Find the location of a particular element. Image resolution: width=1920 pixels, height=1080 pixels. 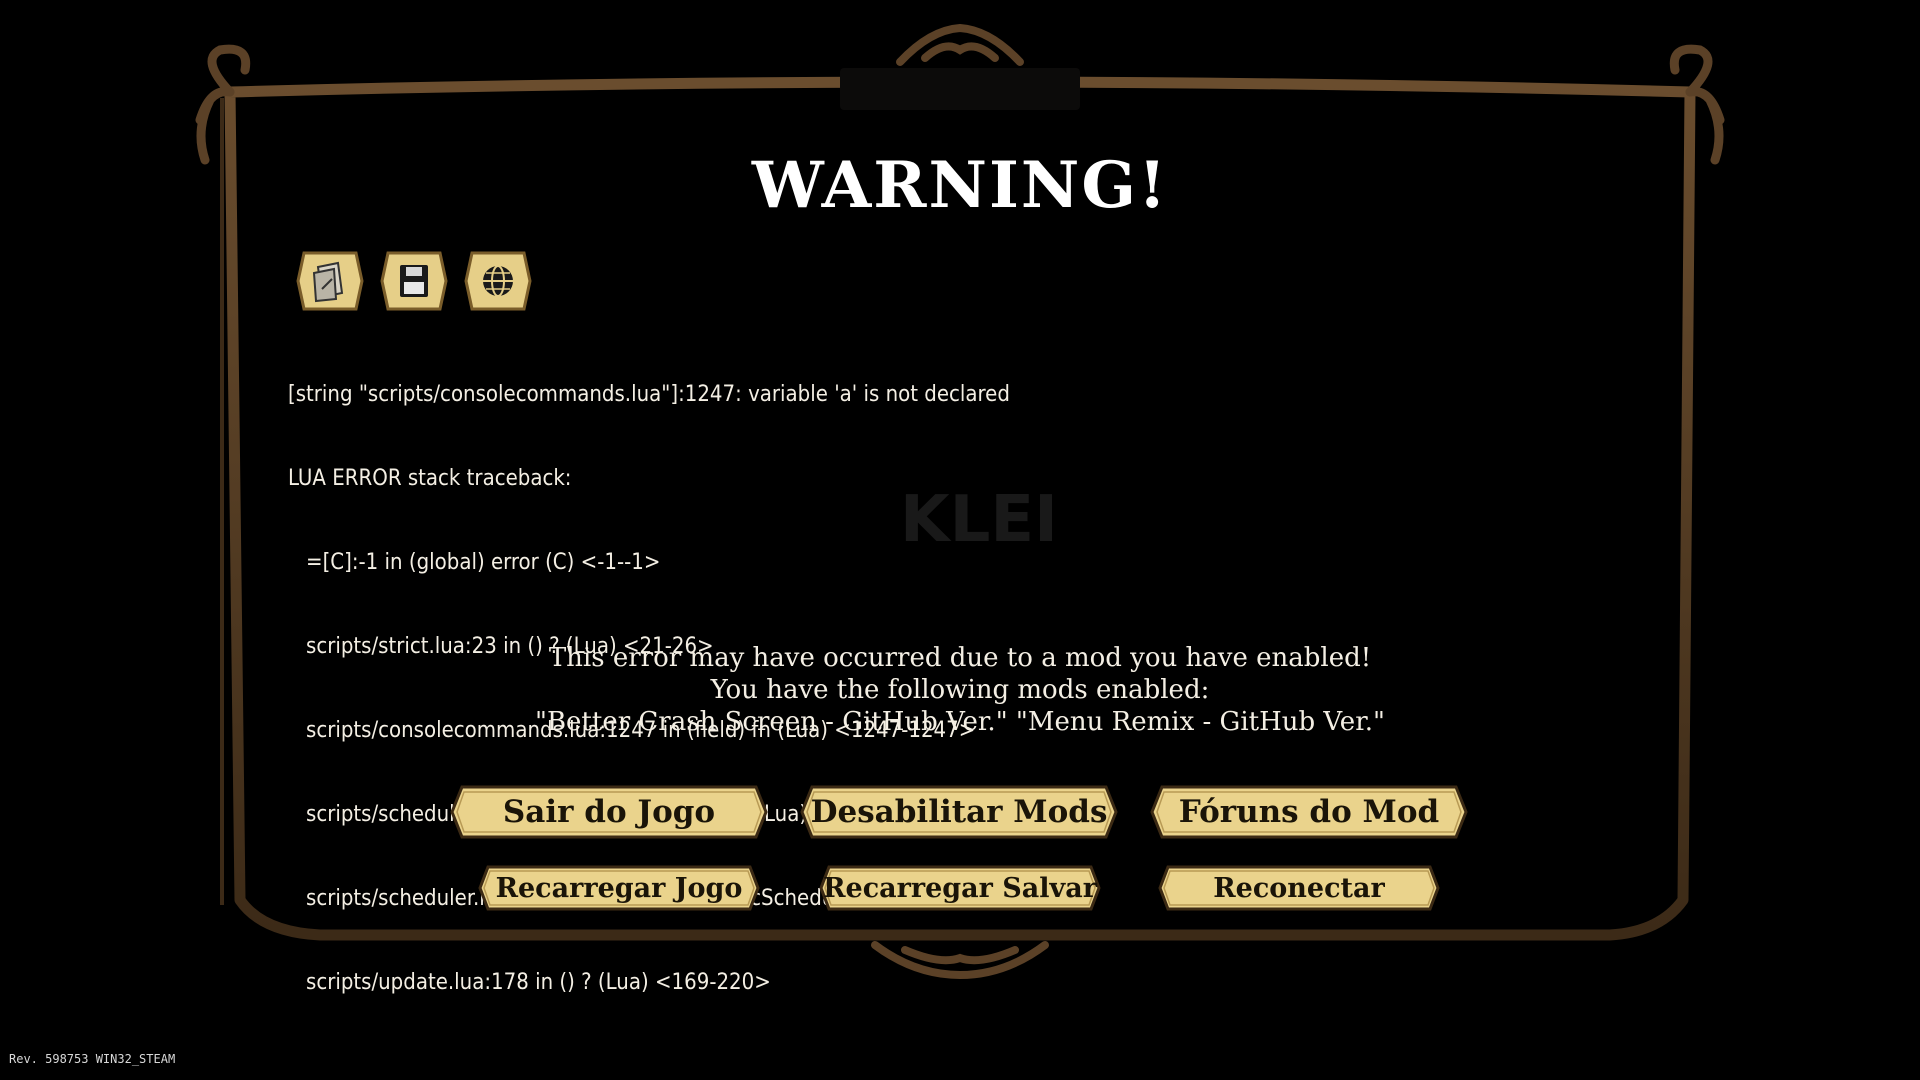

quit-game-label: Sair do Jogo is located at coordinates (609, 812).